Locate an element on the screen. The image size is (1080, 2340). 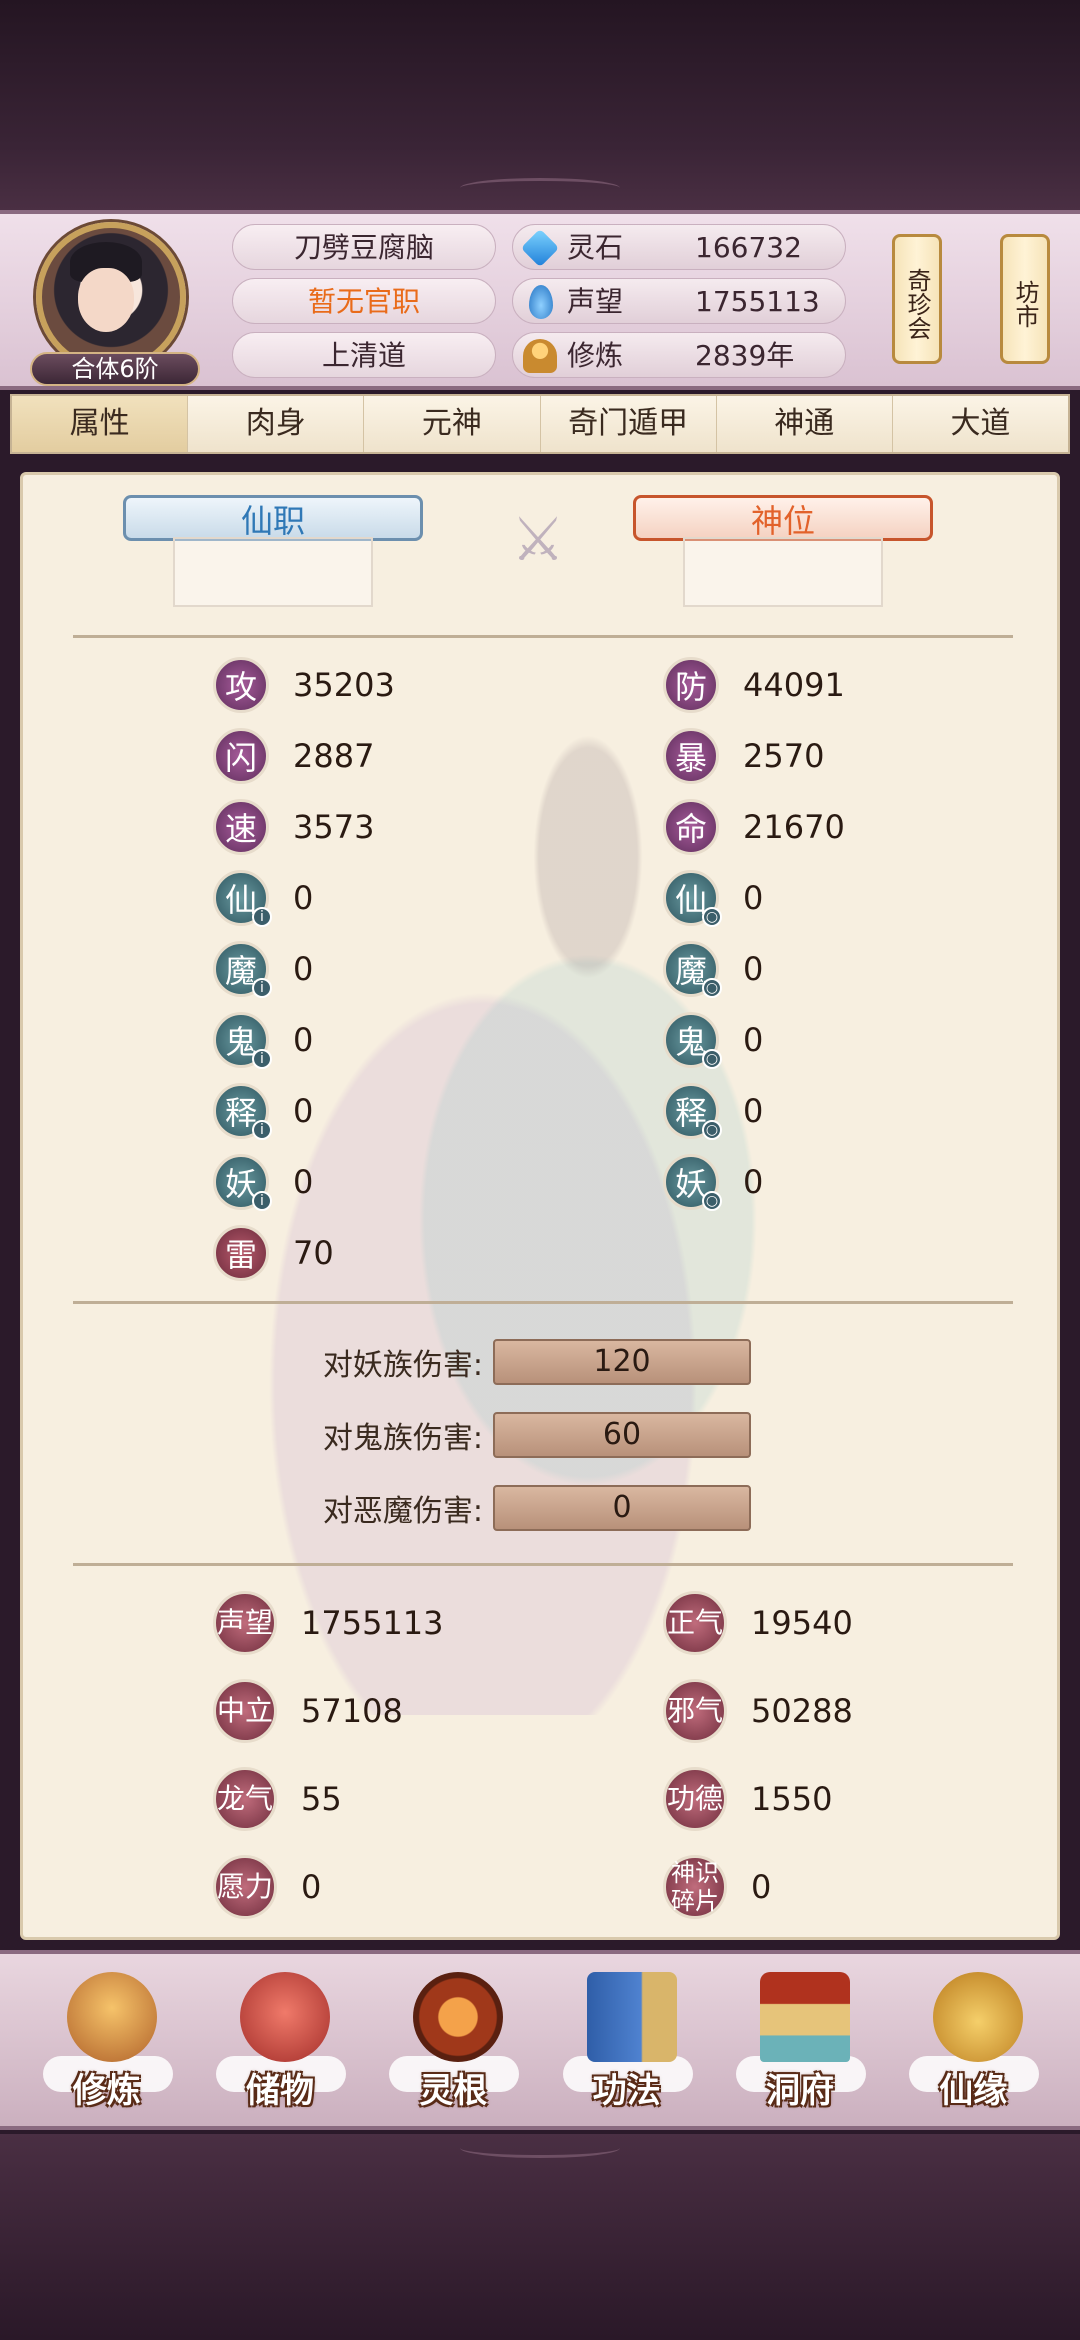
neutral-icon: 中立 is located at coordinates (245, 1711).